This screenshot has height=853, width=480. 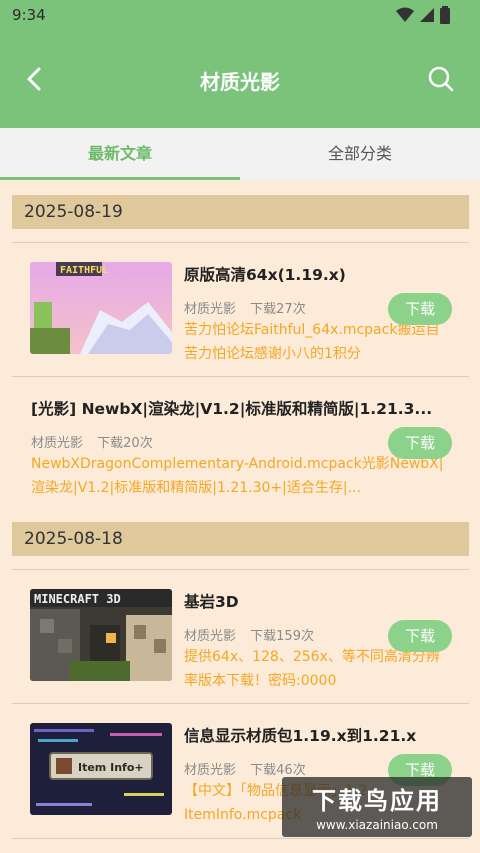 I want to click on signal-icon, so click(x=427, y=15).